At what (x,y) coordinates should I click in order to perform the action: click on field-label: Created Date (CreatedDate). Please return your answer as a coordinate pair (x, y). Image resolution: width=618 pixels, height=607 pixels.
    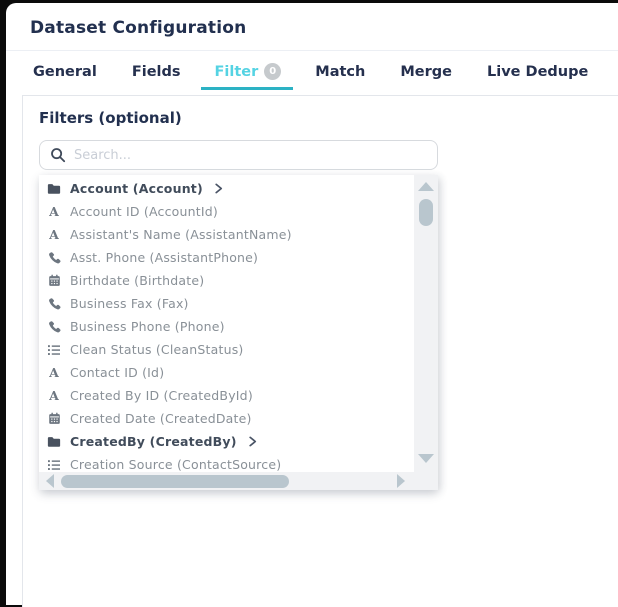
    Looking at the image, I should click on (161, 418).